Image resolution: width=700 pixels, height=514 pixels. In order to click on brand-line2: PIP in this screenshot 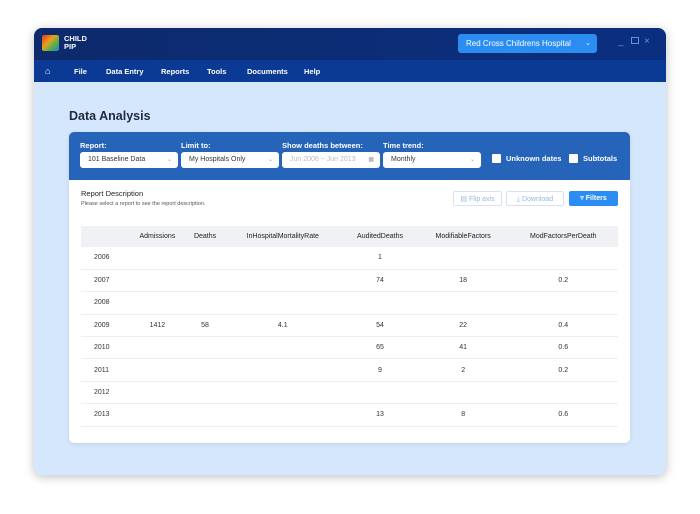, I will do `click(70, 46)`.